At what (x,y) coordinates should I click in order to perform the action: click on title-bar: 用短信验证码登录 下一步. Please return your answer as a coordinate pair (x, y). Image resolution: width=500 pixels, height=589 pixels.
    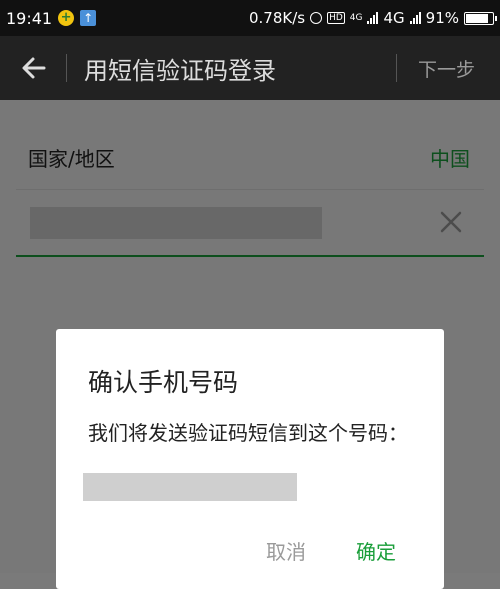
    Looking at the image, I should click on (250, 68).